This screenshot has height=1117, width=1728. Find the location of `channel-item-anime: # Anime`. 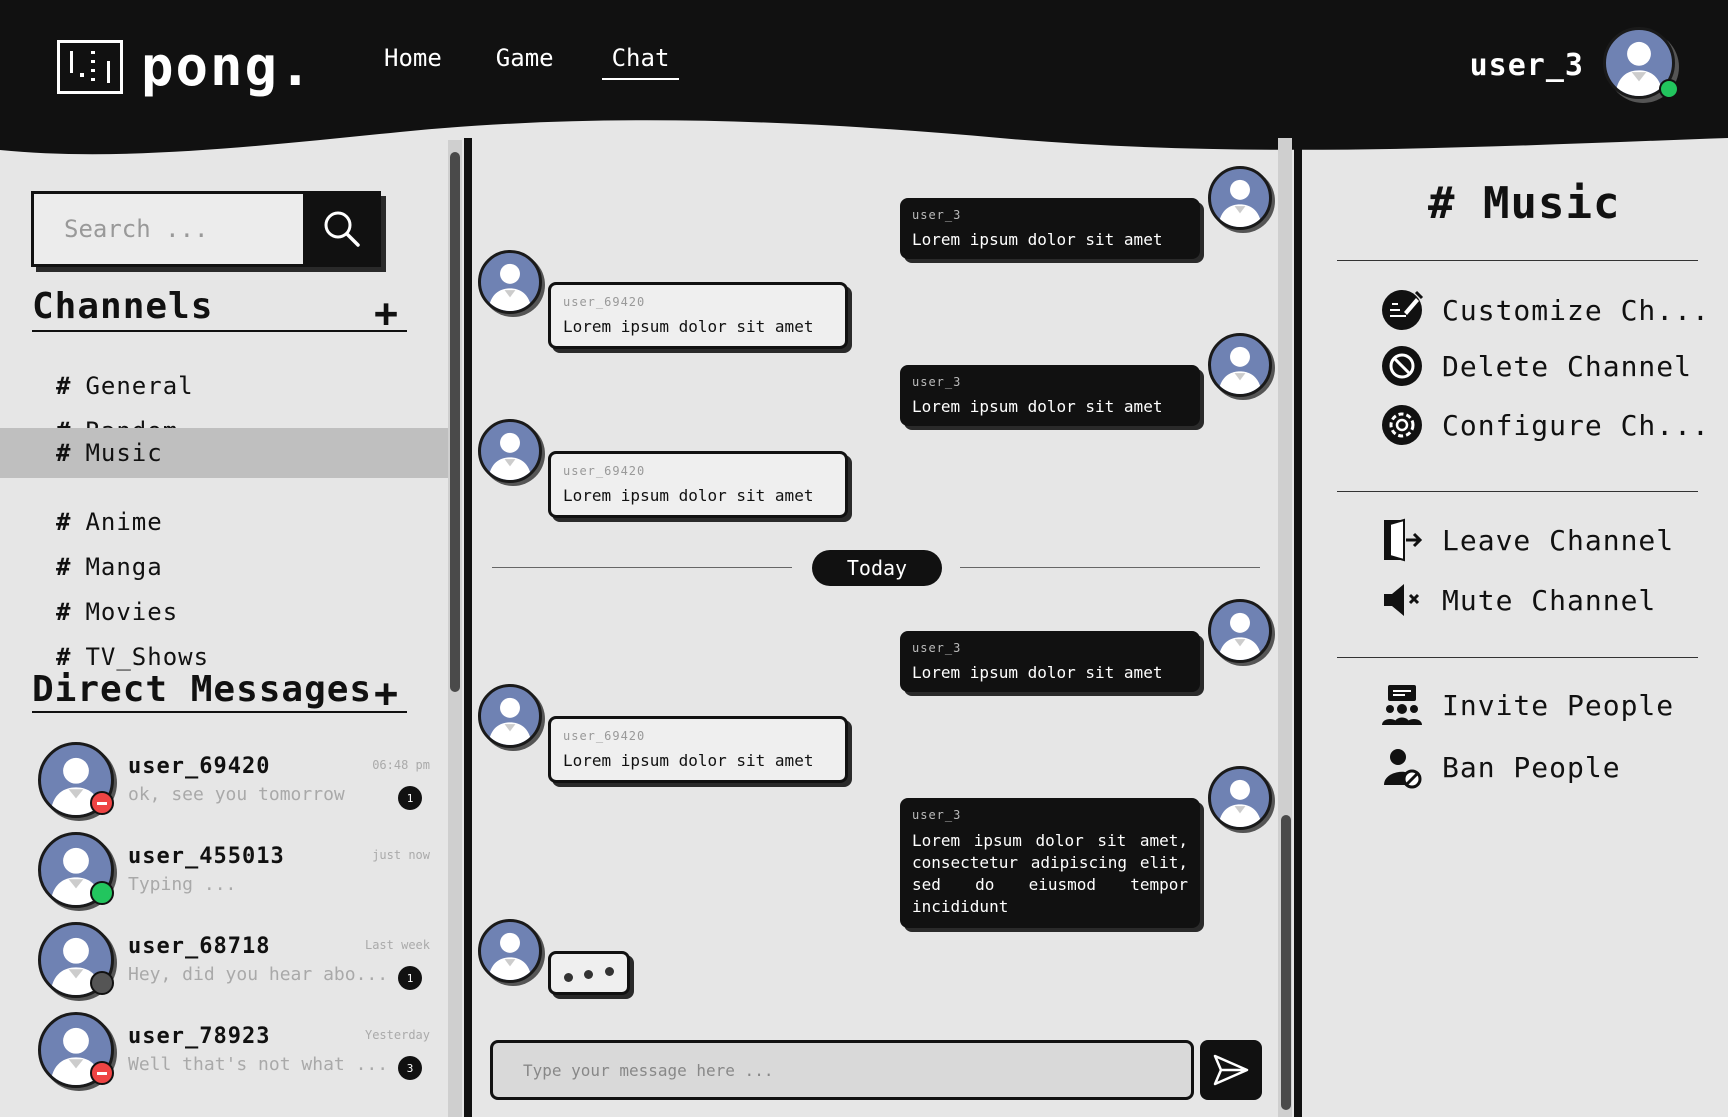

channel-item-anime: # Anime is located at coordinates (224, 521).